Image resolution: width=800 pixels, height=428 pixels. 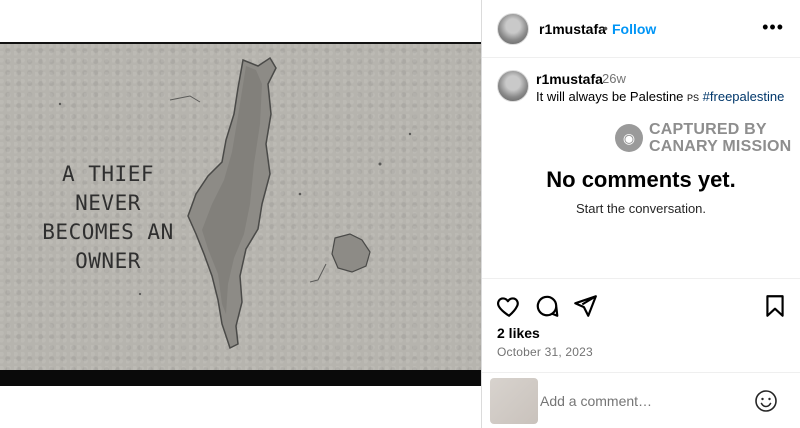 I want to click on add-comment-bar, so click(x=641, y=400).